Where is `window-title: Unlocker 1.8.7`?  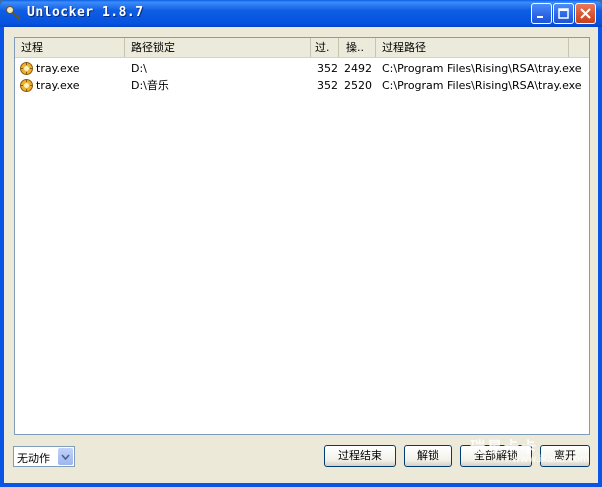 window-title: Unlocker 1.8.7 is located at coordinates (85, 12).